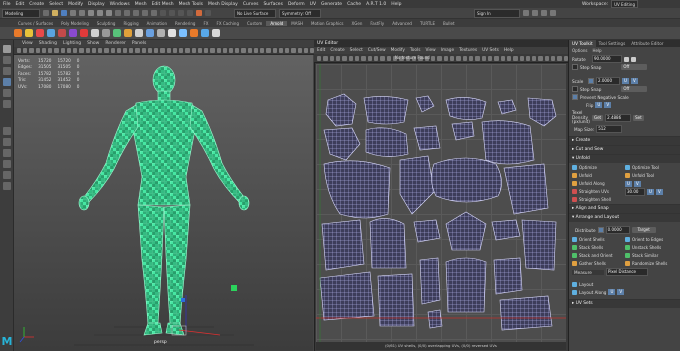 The image size is (680, 351). I want to click on symmetry-dropdown: Symmetry: Off, so click(300, 13).